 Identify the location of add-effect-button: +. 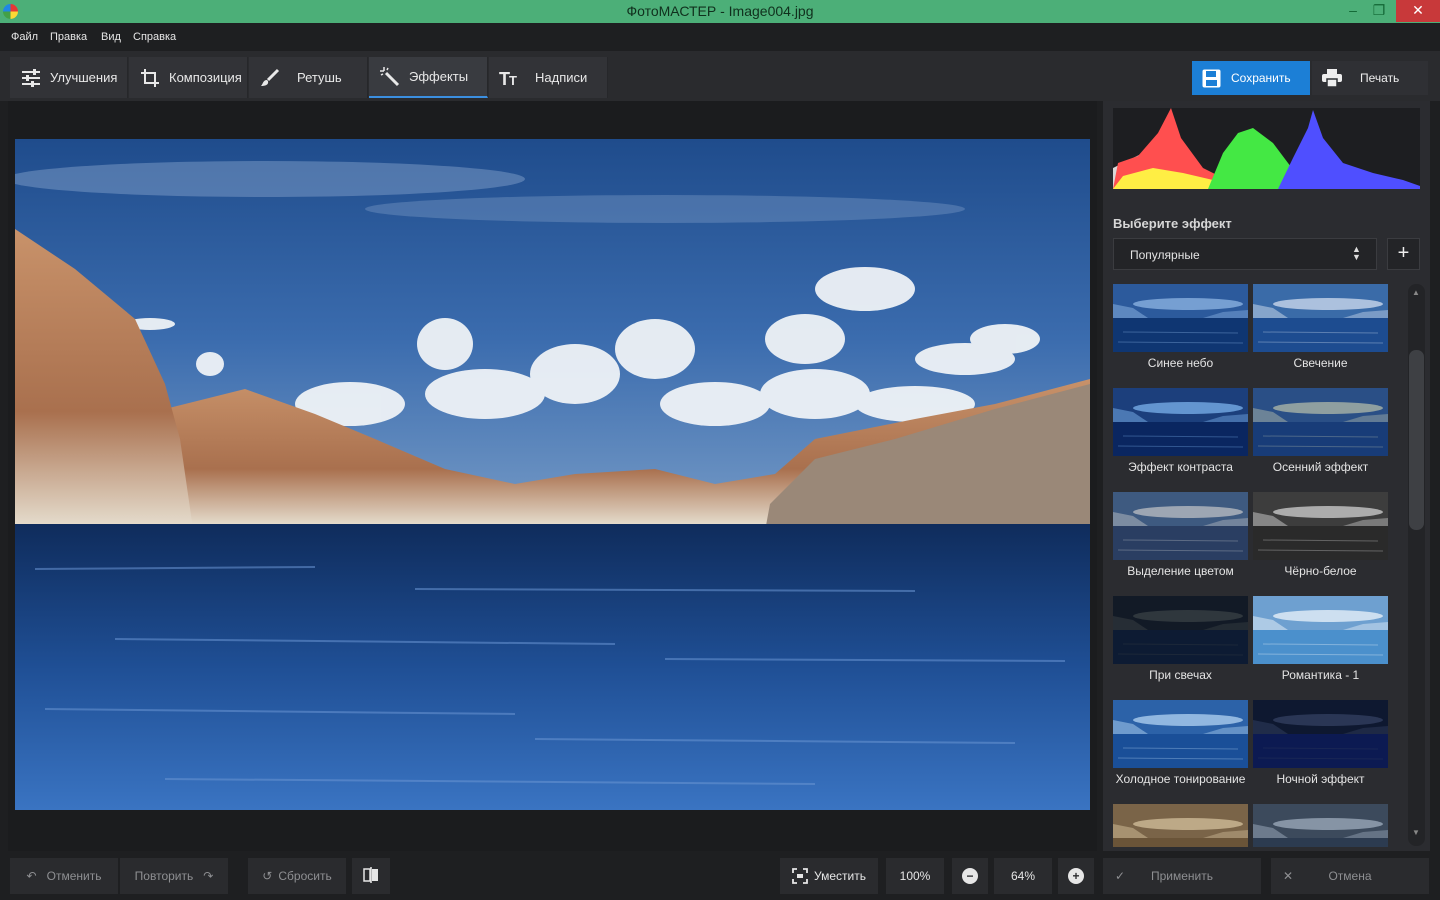
(1403, 254).